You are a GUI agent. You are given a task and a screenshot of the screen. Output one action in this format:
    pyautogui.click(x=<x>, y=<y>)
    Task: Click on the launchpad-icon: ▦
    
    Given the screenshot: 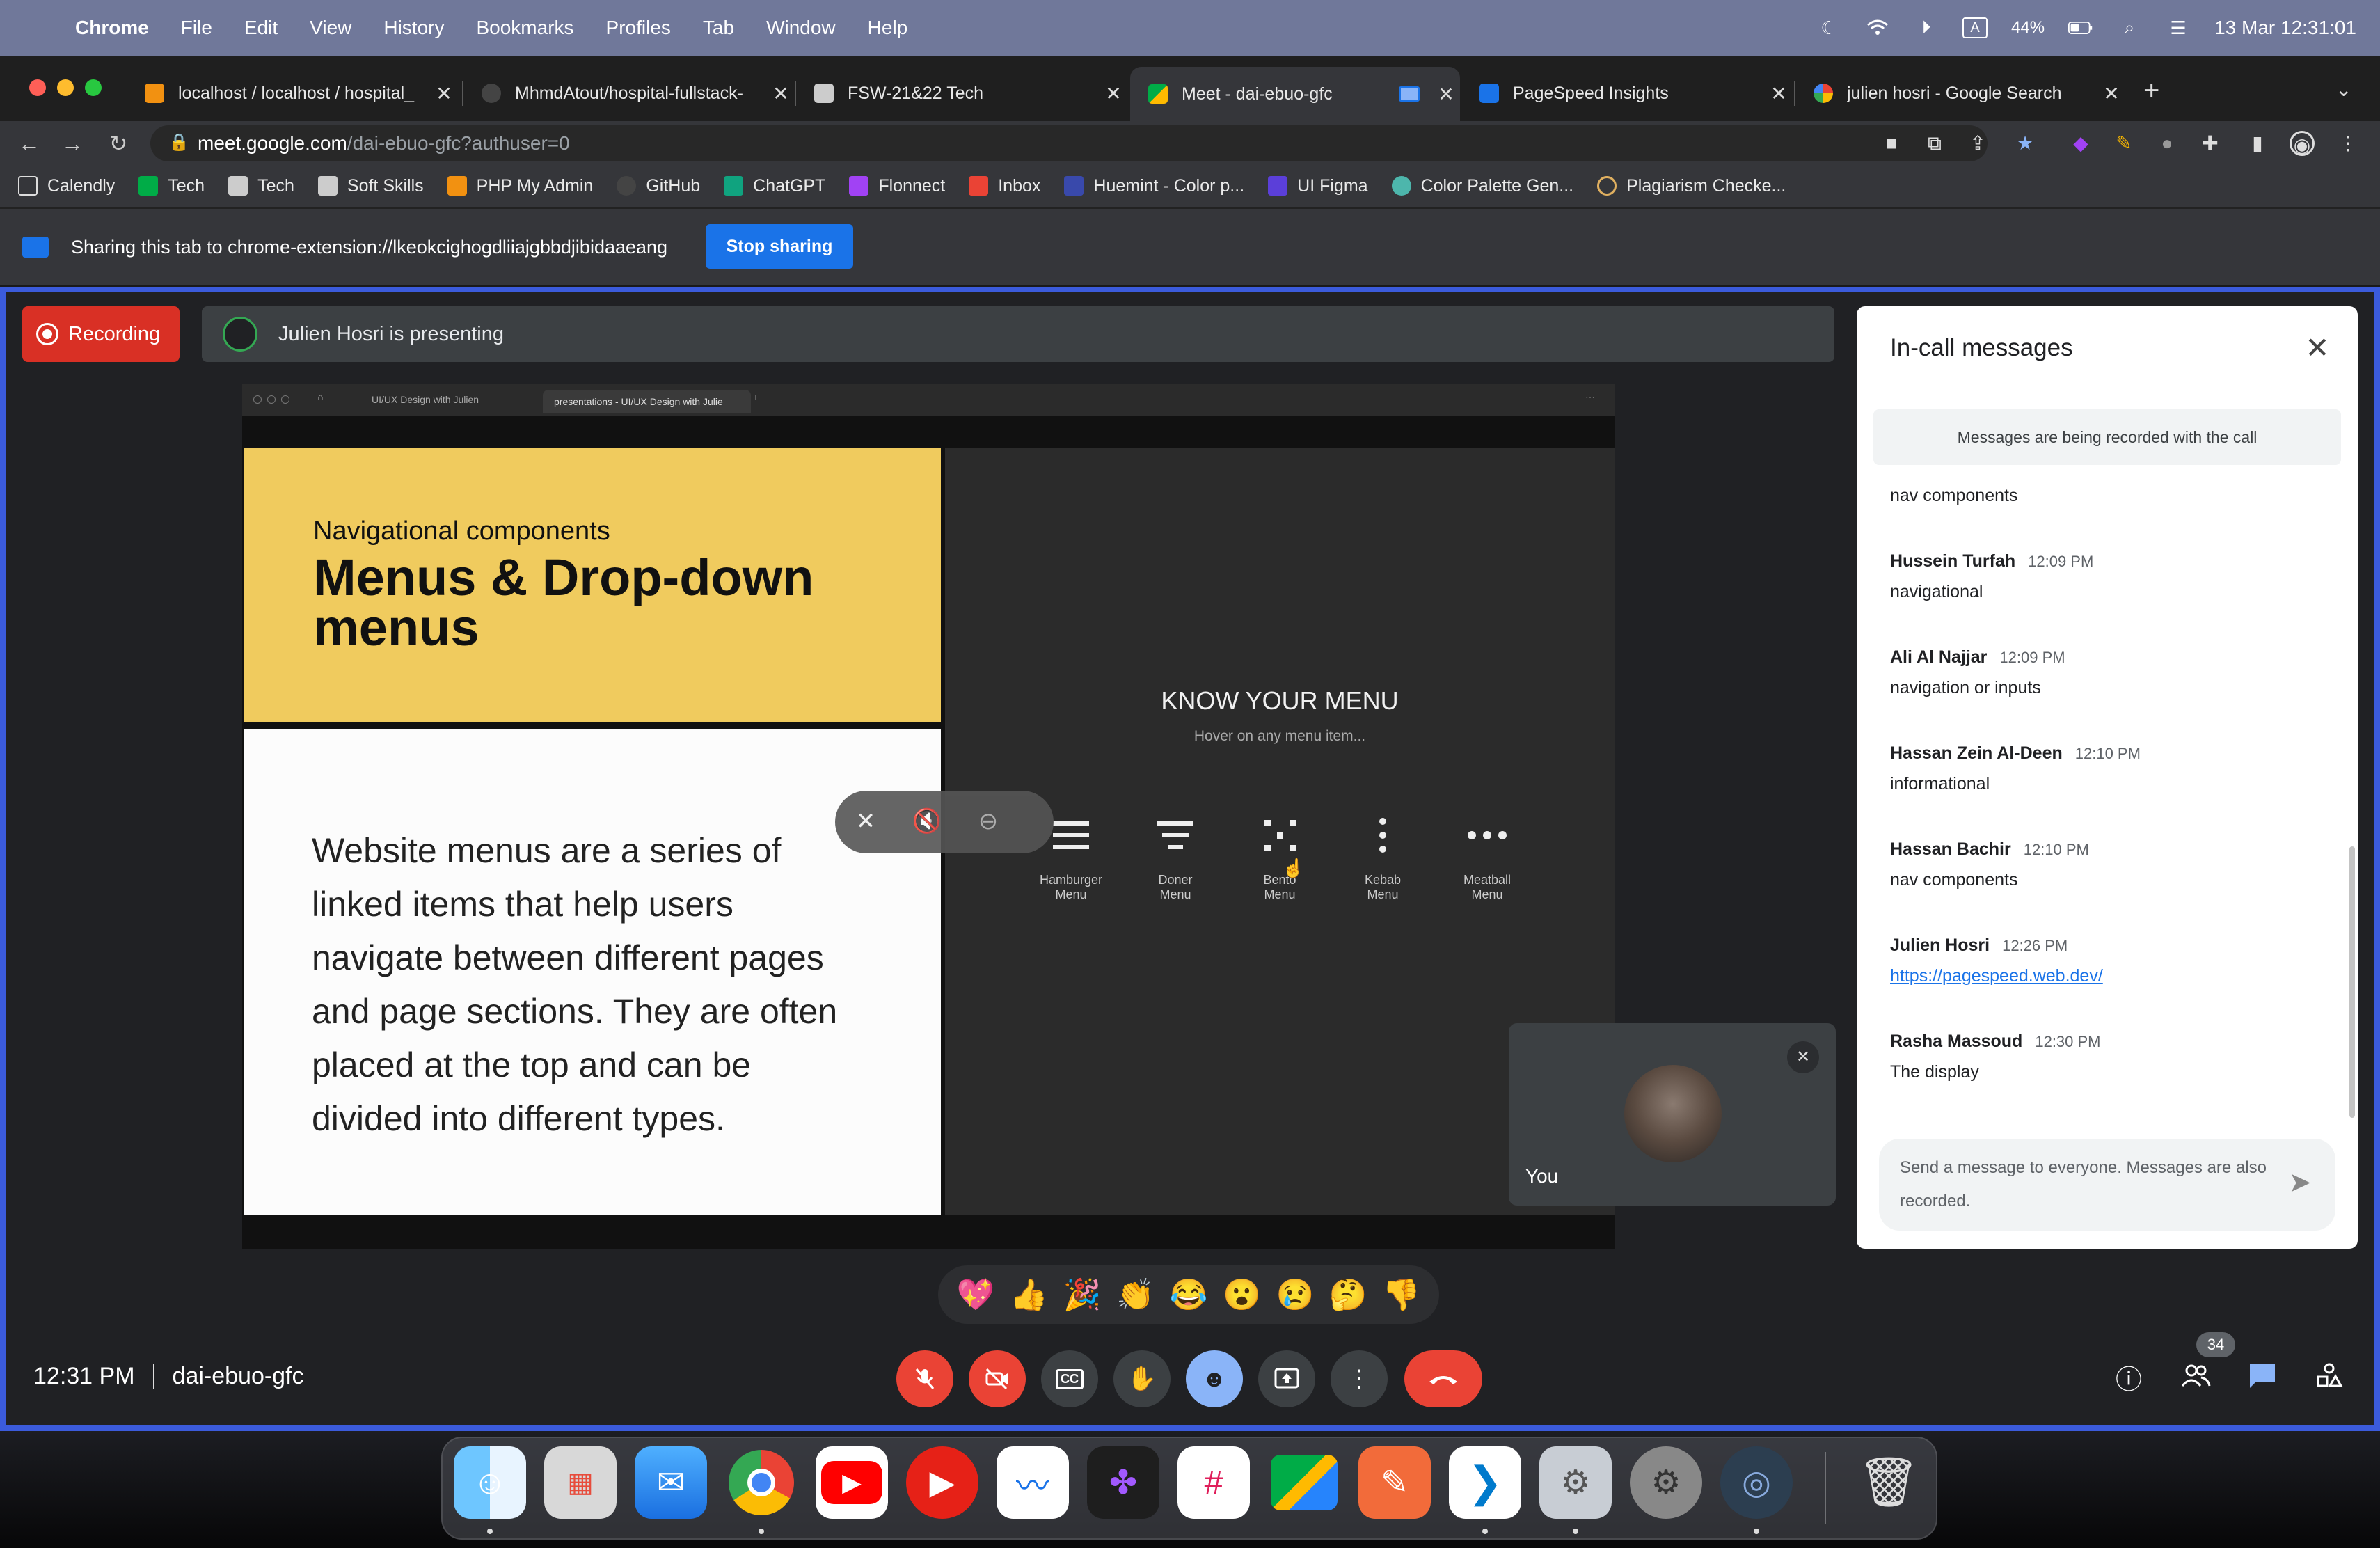 What is the action you would take?
    pyautogui.click(x=580, y=1482)
    